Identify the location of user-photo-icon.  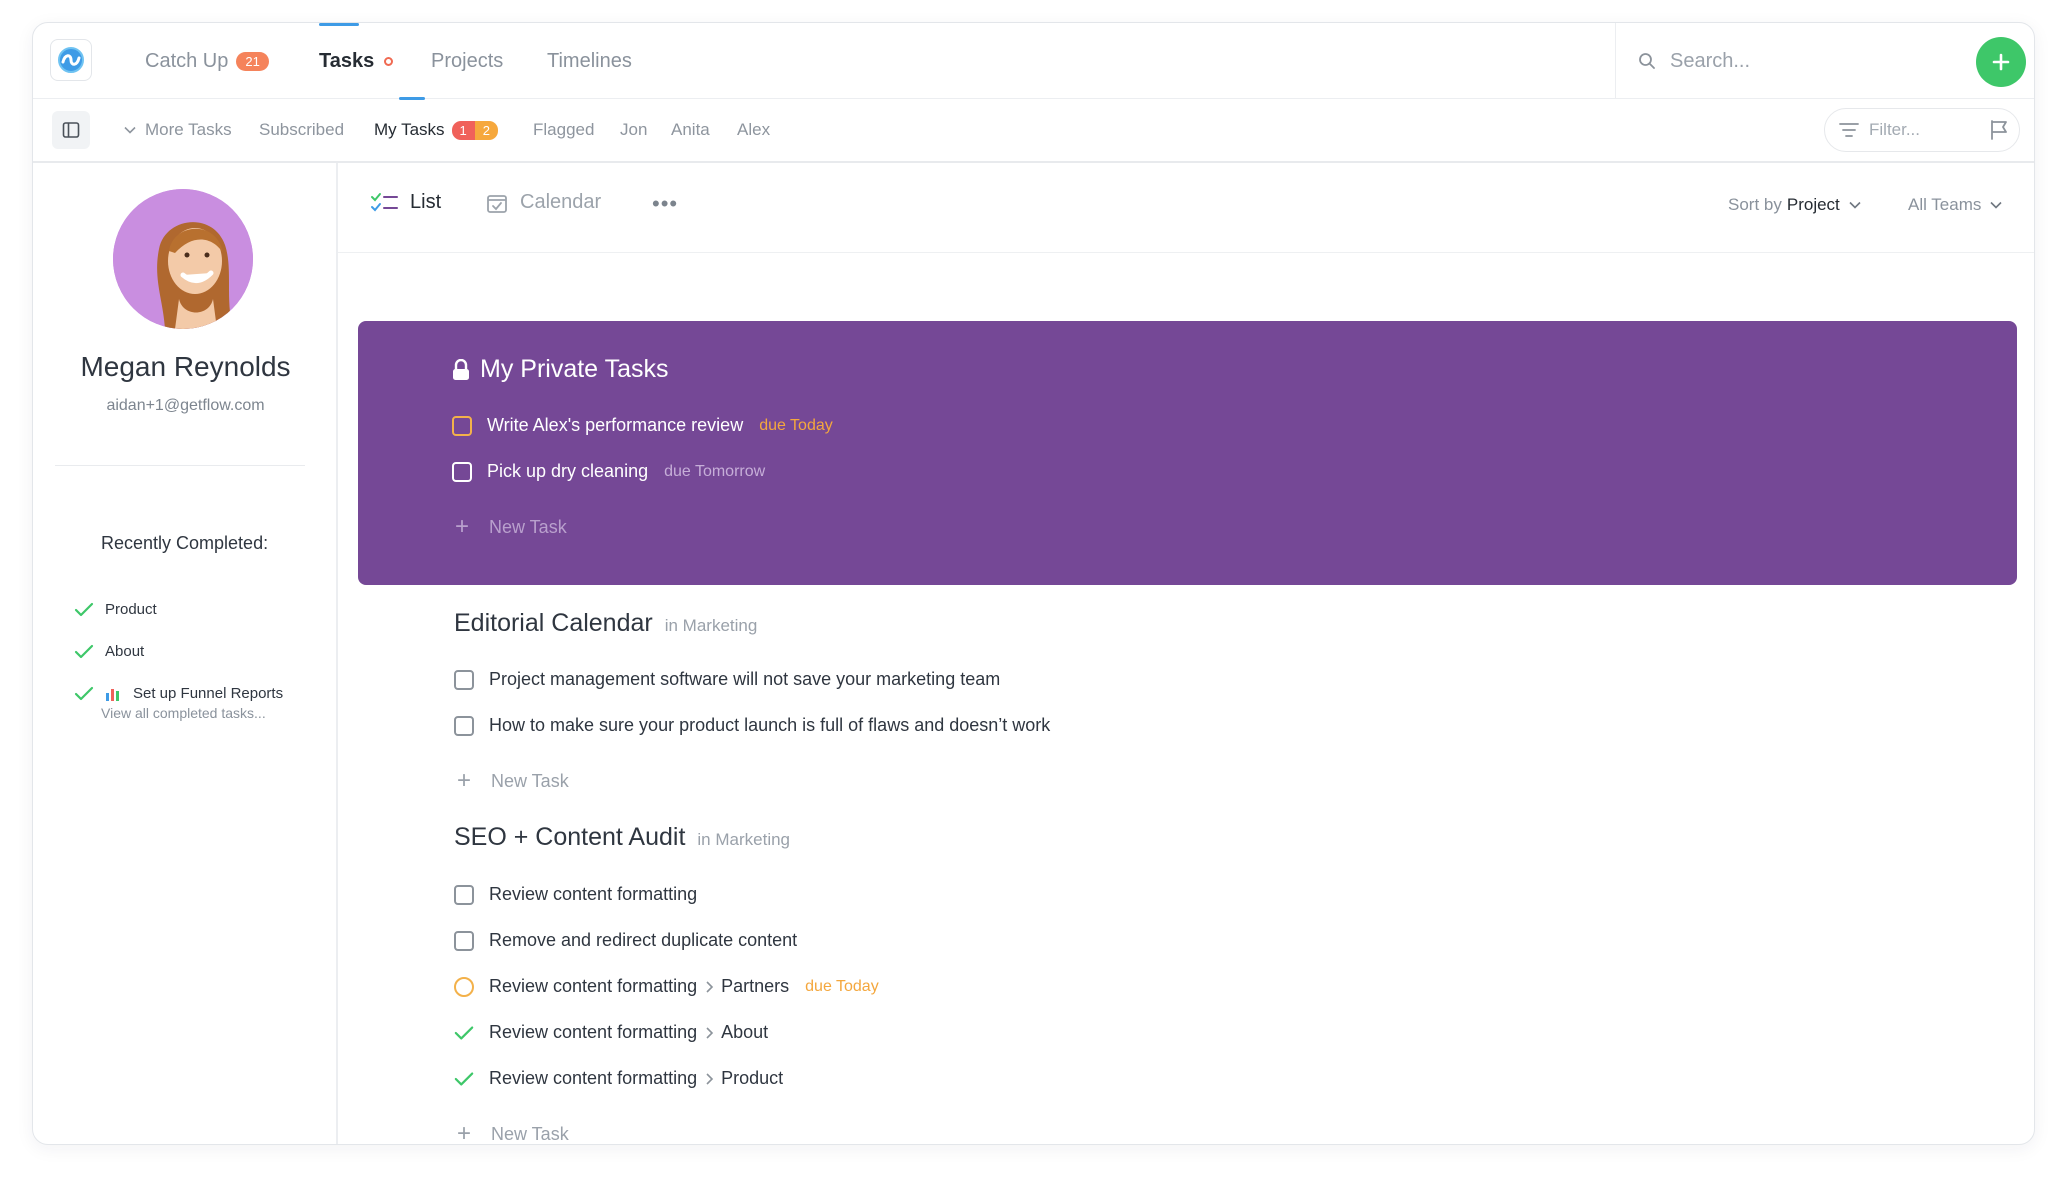
(183, 259).